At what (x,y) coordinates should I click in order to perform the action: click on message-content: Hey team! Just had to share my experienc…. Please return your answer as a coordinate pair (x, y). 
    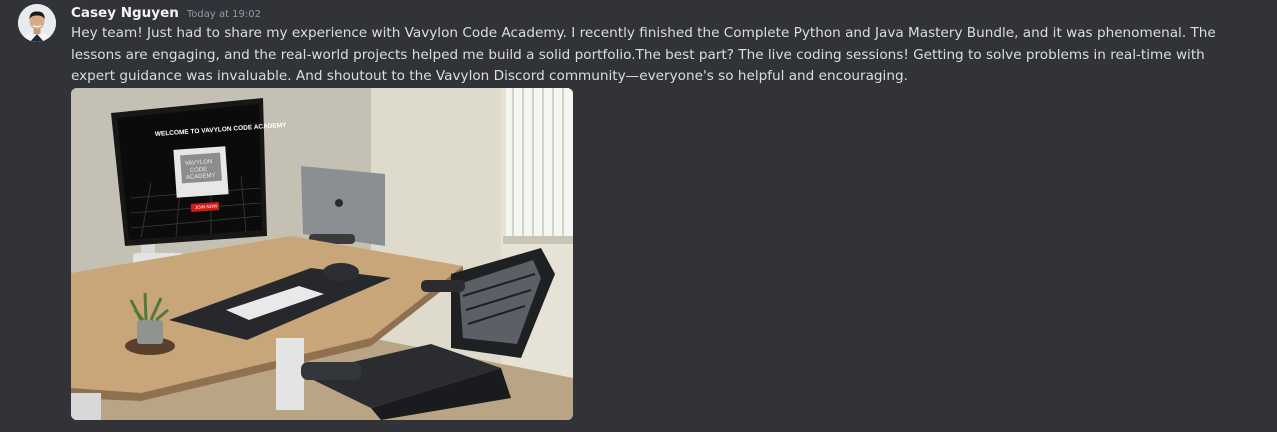
    Looking at the image, I should click on (643, 54).